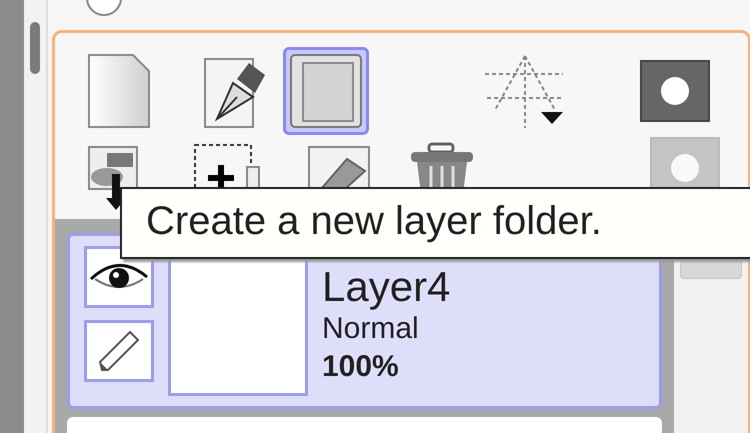  Describe the element at coordinates (35, 48) in the screenshot. I see `scrollbar-thumb` at that location.